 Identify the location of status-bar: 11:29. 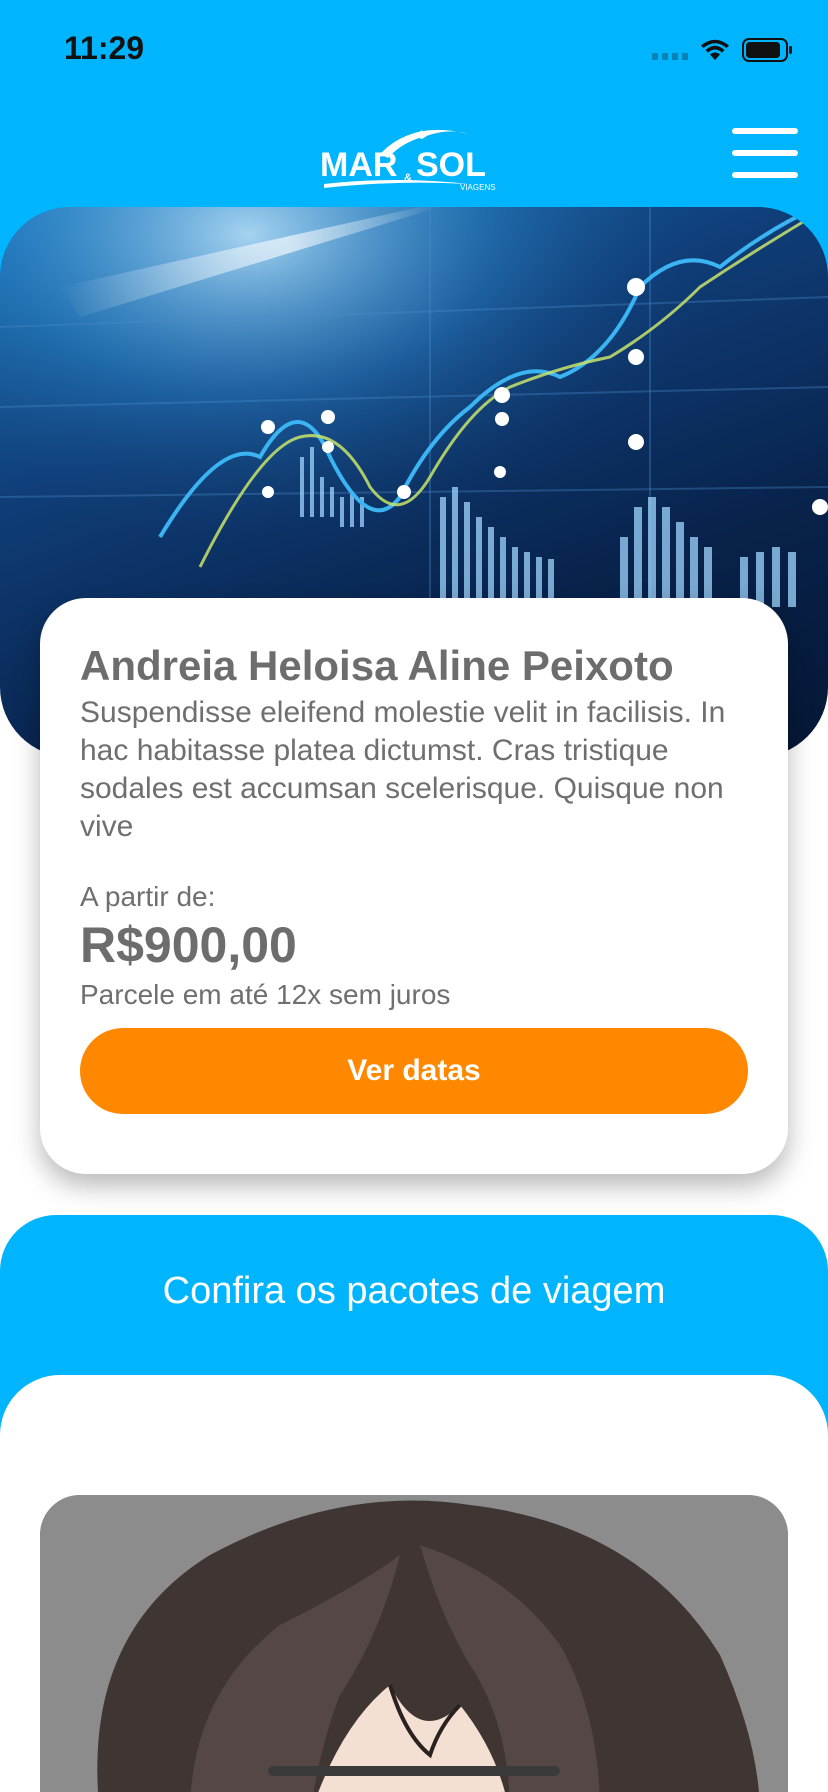
(414, 50).